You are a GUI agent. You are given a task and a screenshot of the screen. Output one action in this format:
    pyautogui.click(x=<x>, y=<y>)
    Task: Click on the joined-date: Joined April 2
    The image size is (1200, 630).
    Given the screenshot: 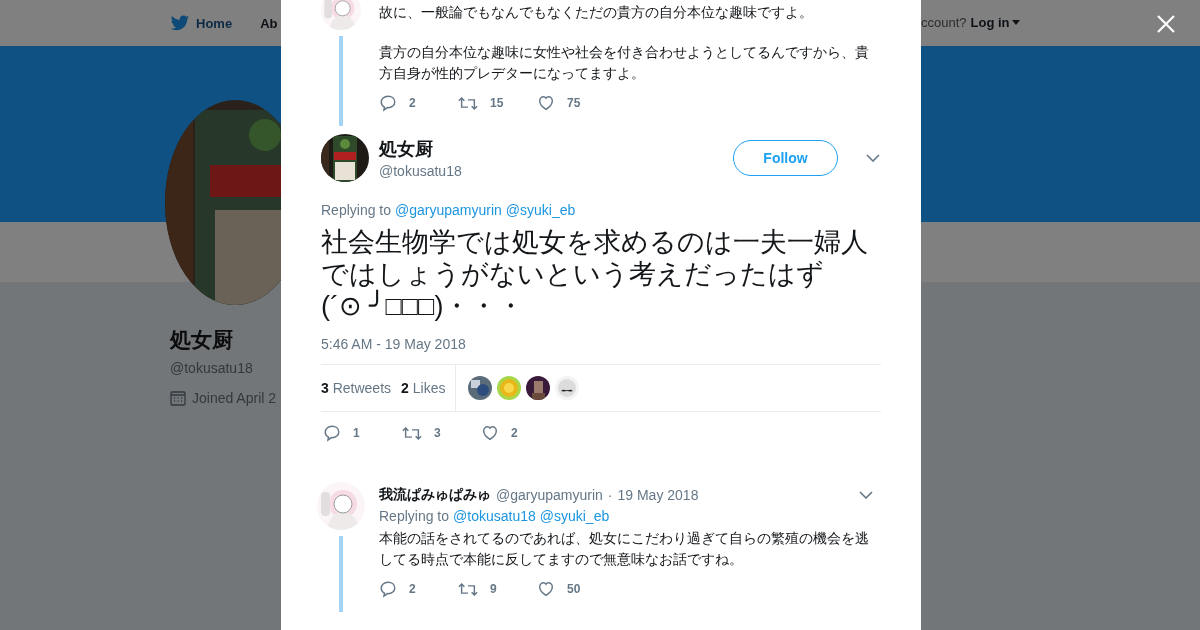 What is the action you would take?
    pyautogui.click(x=234, y=398)
    